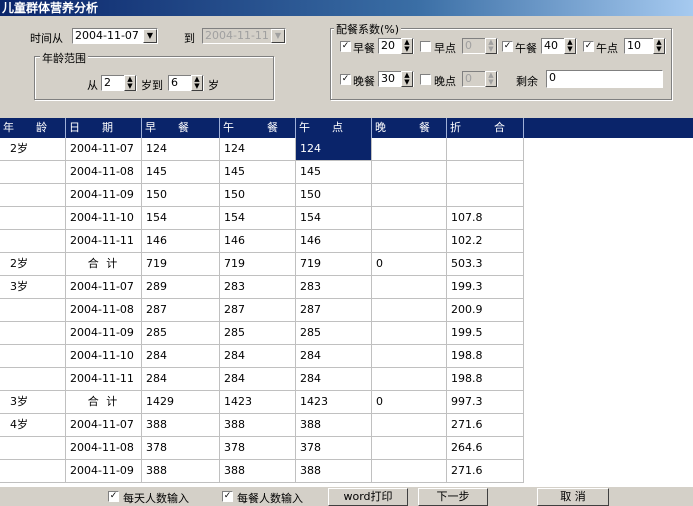  Describe the element at coordinates (485, 218) in the screenshot. I see `cell-total: 107.8` at that location.